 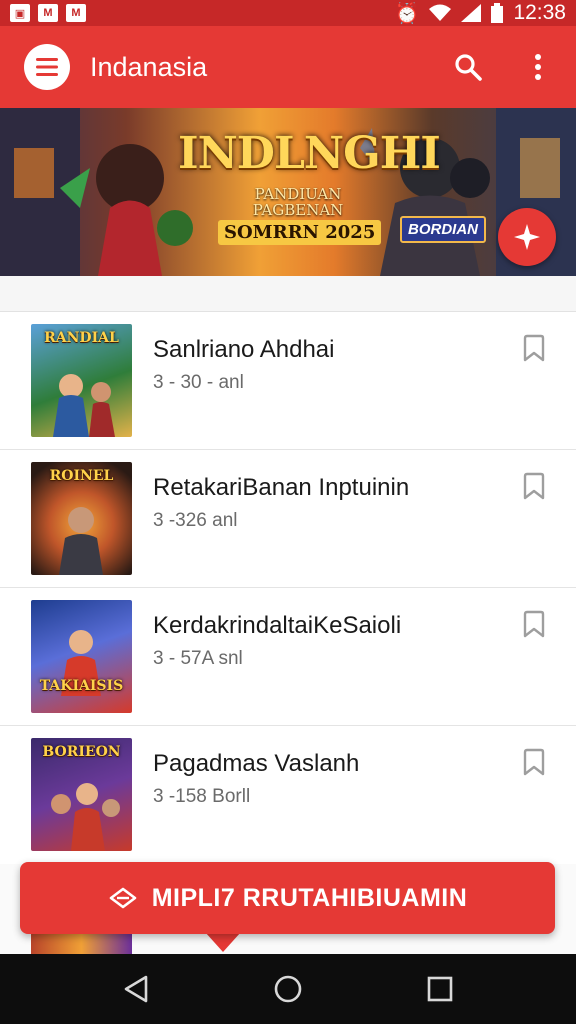 What do you see at coordinates (244, 349) in the screenshot?
I see `item-title: Sanlriano Ahdhai` at bounding box center [244, 349].